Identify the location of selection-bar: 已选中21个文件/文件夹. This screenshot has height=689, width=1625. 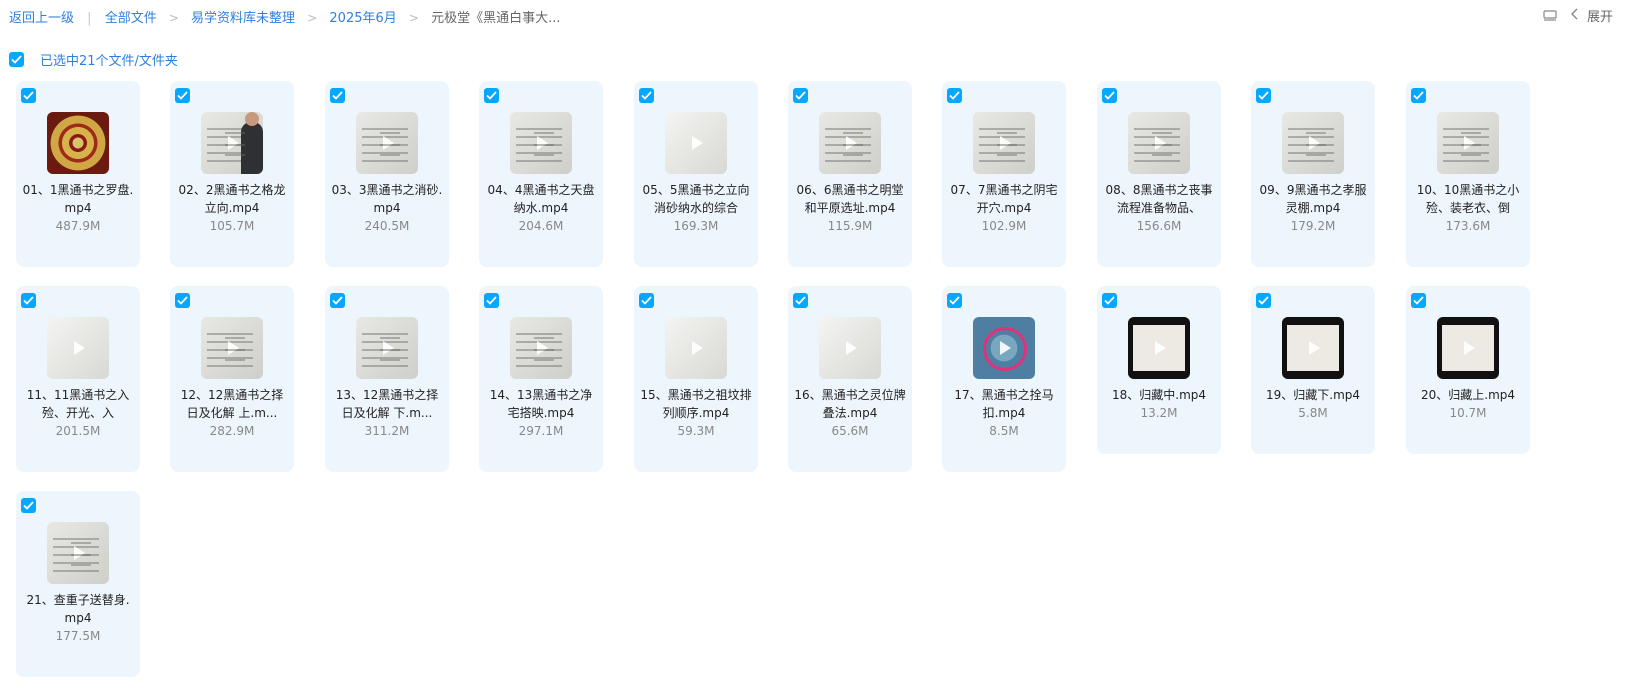
(93, 59).